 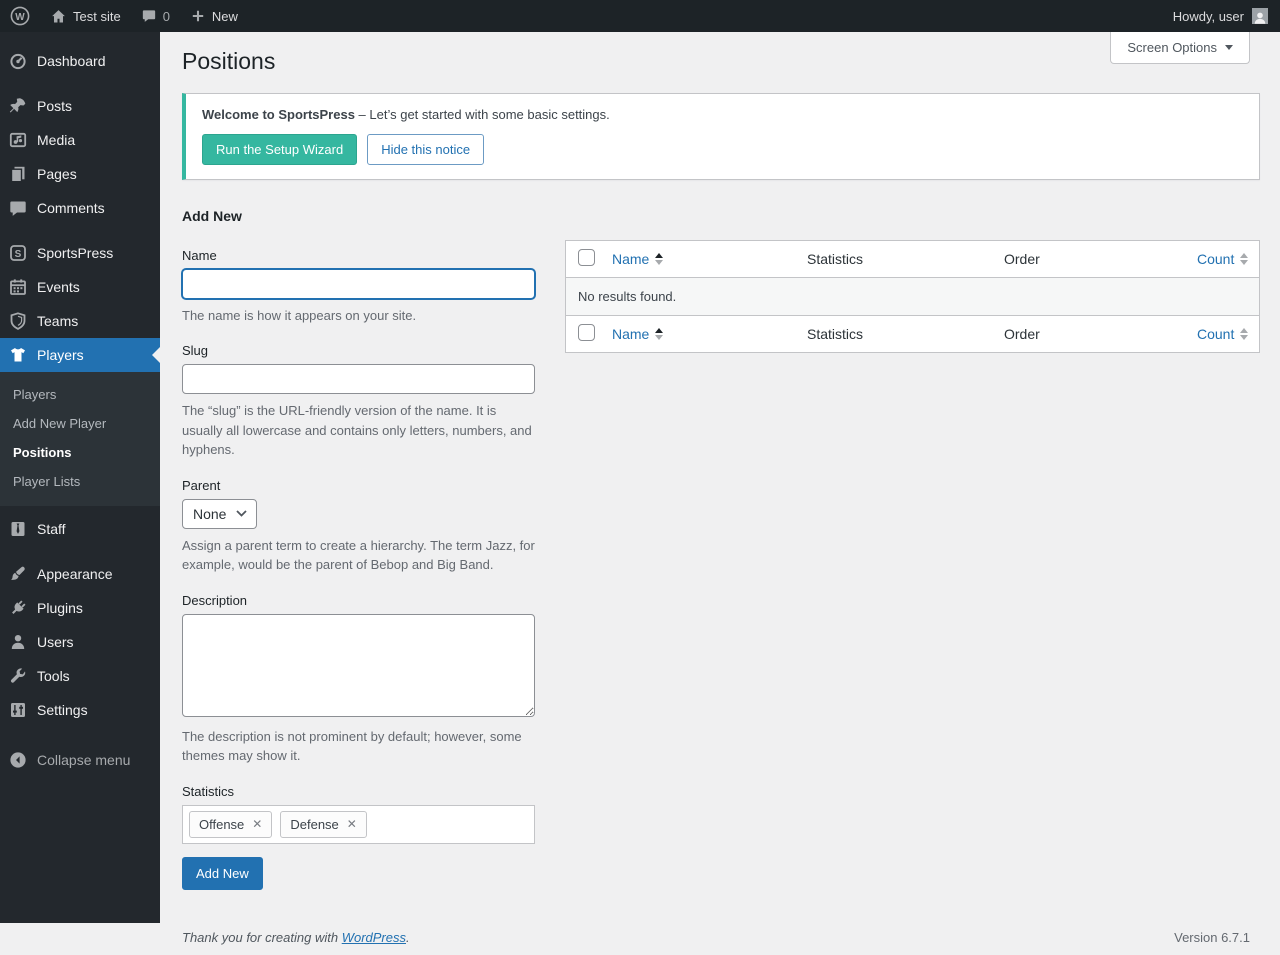 What do you see at coordinates (71, 208) in the screenshot?
I see `sidebar-item-label: Comments` at bounding box center [71, 208].